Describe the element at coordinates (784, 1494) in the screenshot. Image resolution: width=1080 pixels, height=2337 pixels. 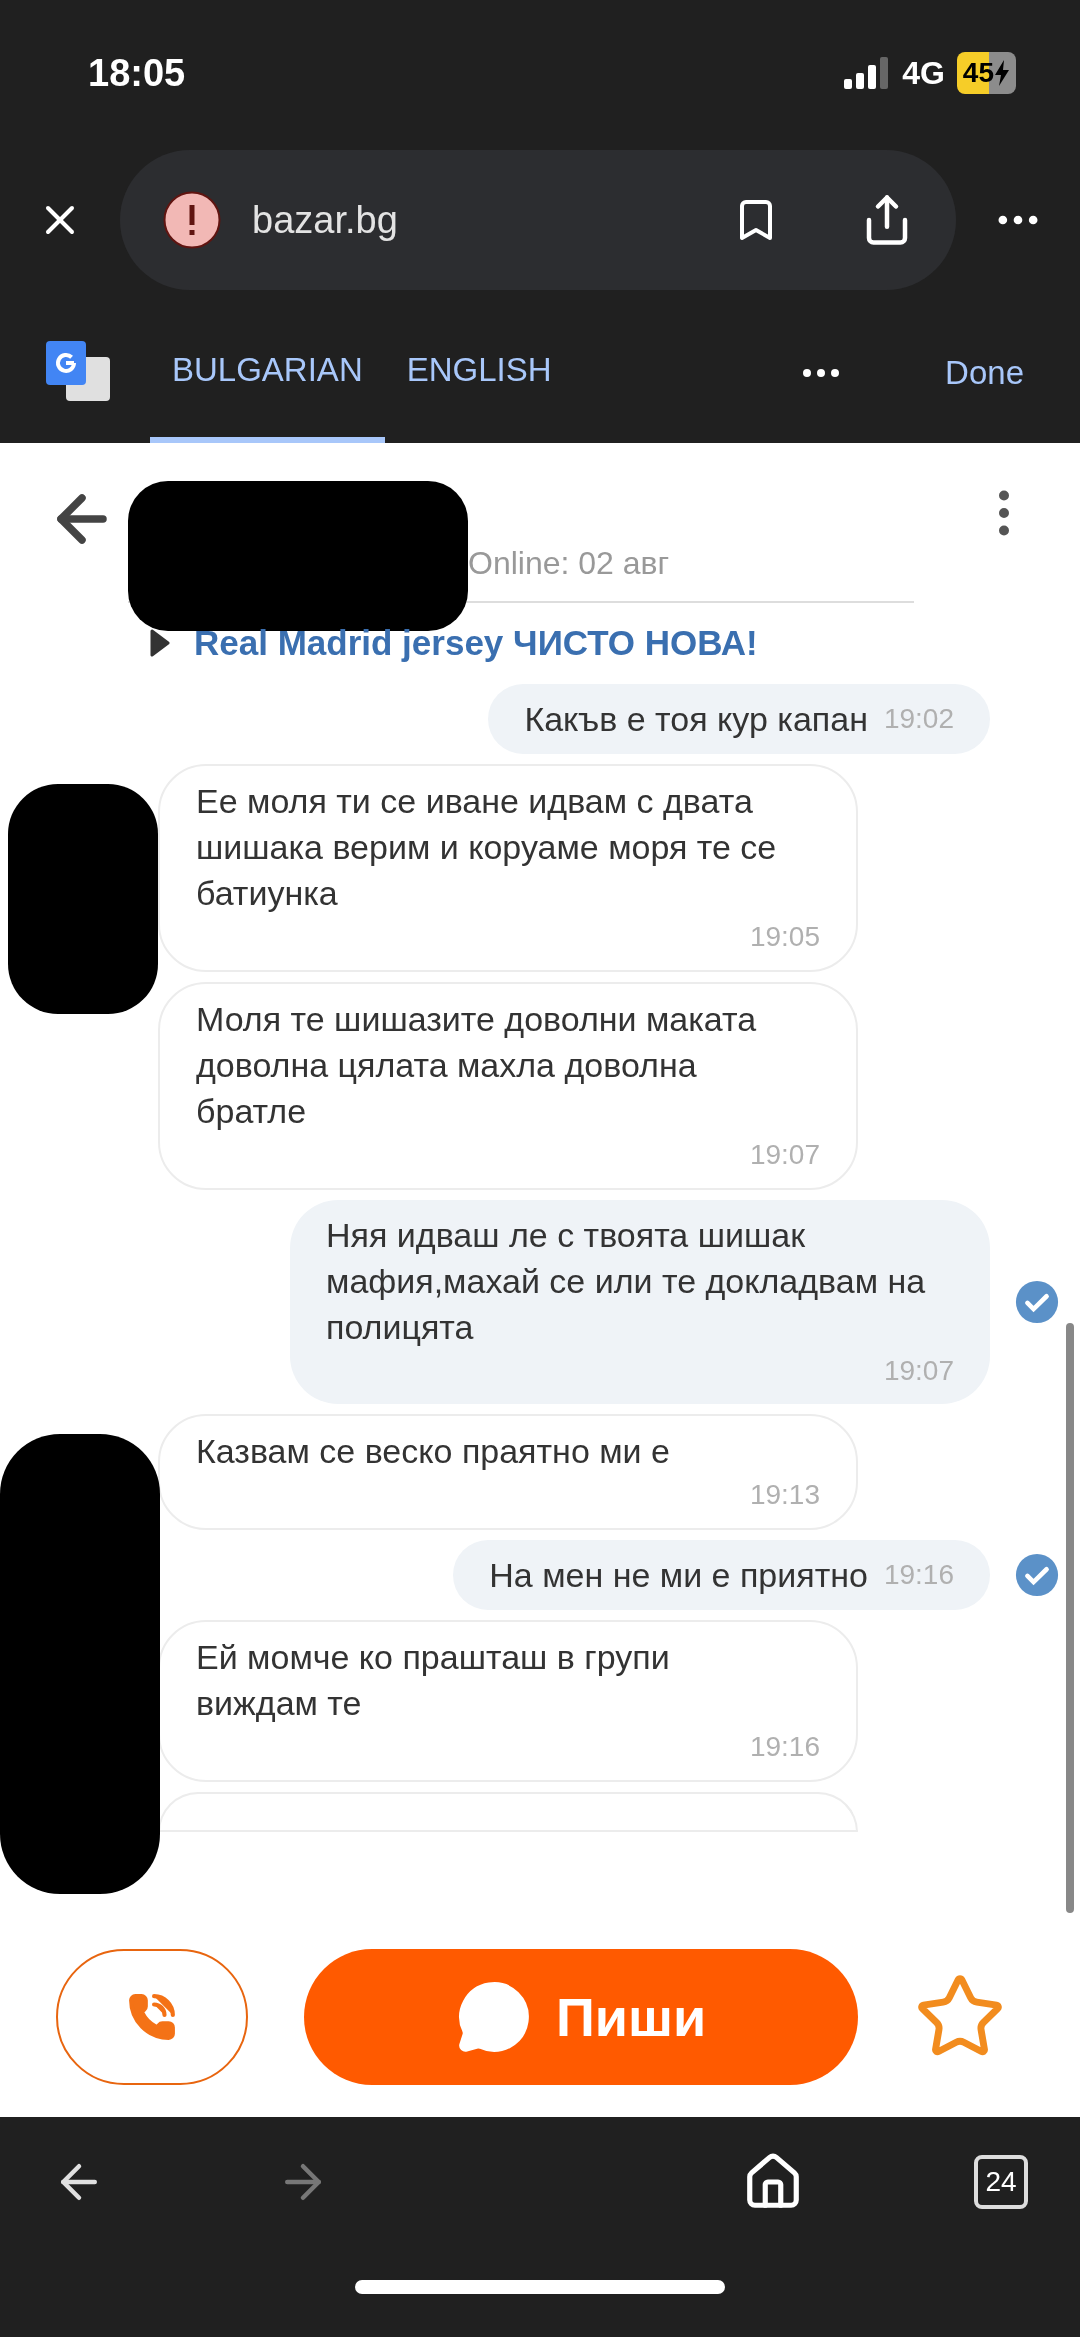
I see `message-time: 19:13` at that location.